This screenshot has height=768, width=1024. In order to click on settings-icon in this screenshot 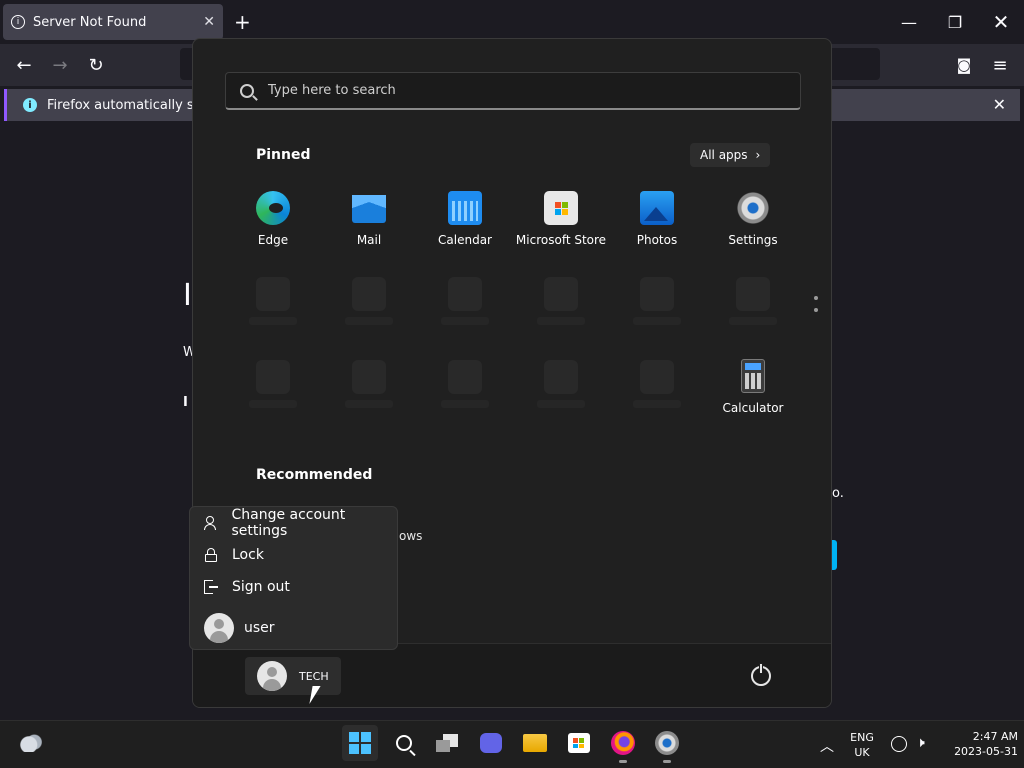, I will do `click(753, 208)`.